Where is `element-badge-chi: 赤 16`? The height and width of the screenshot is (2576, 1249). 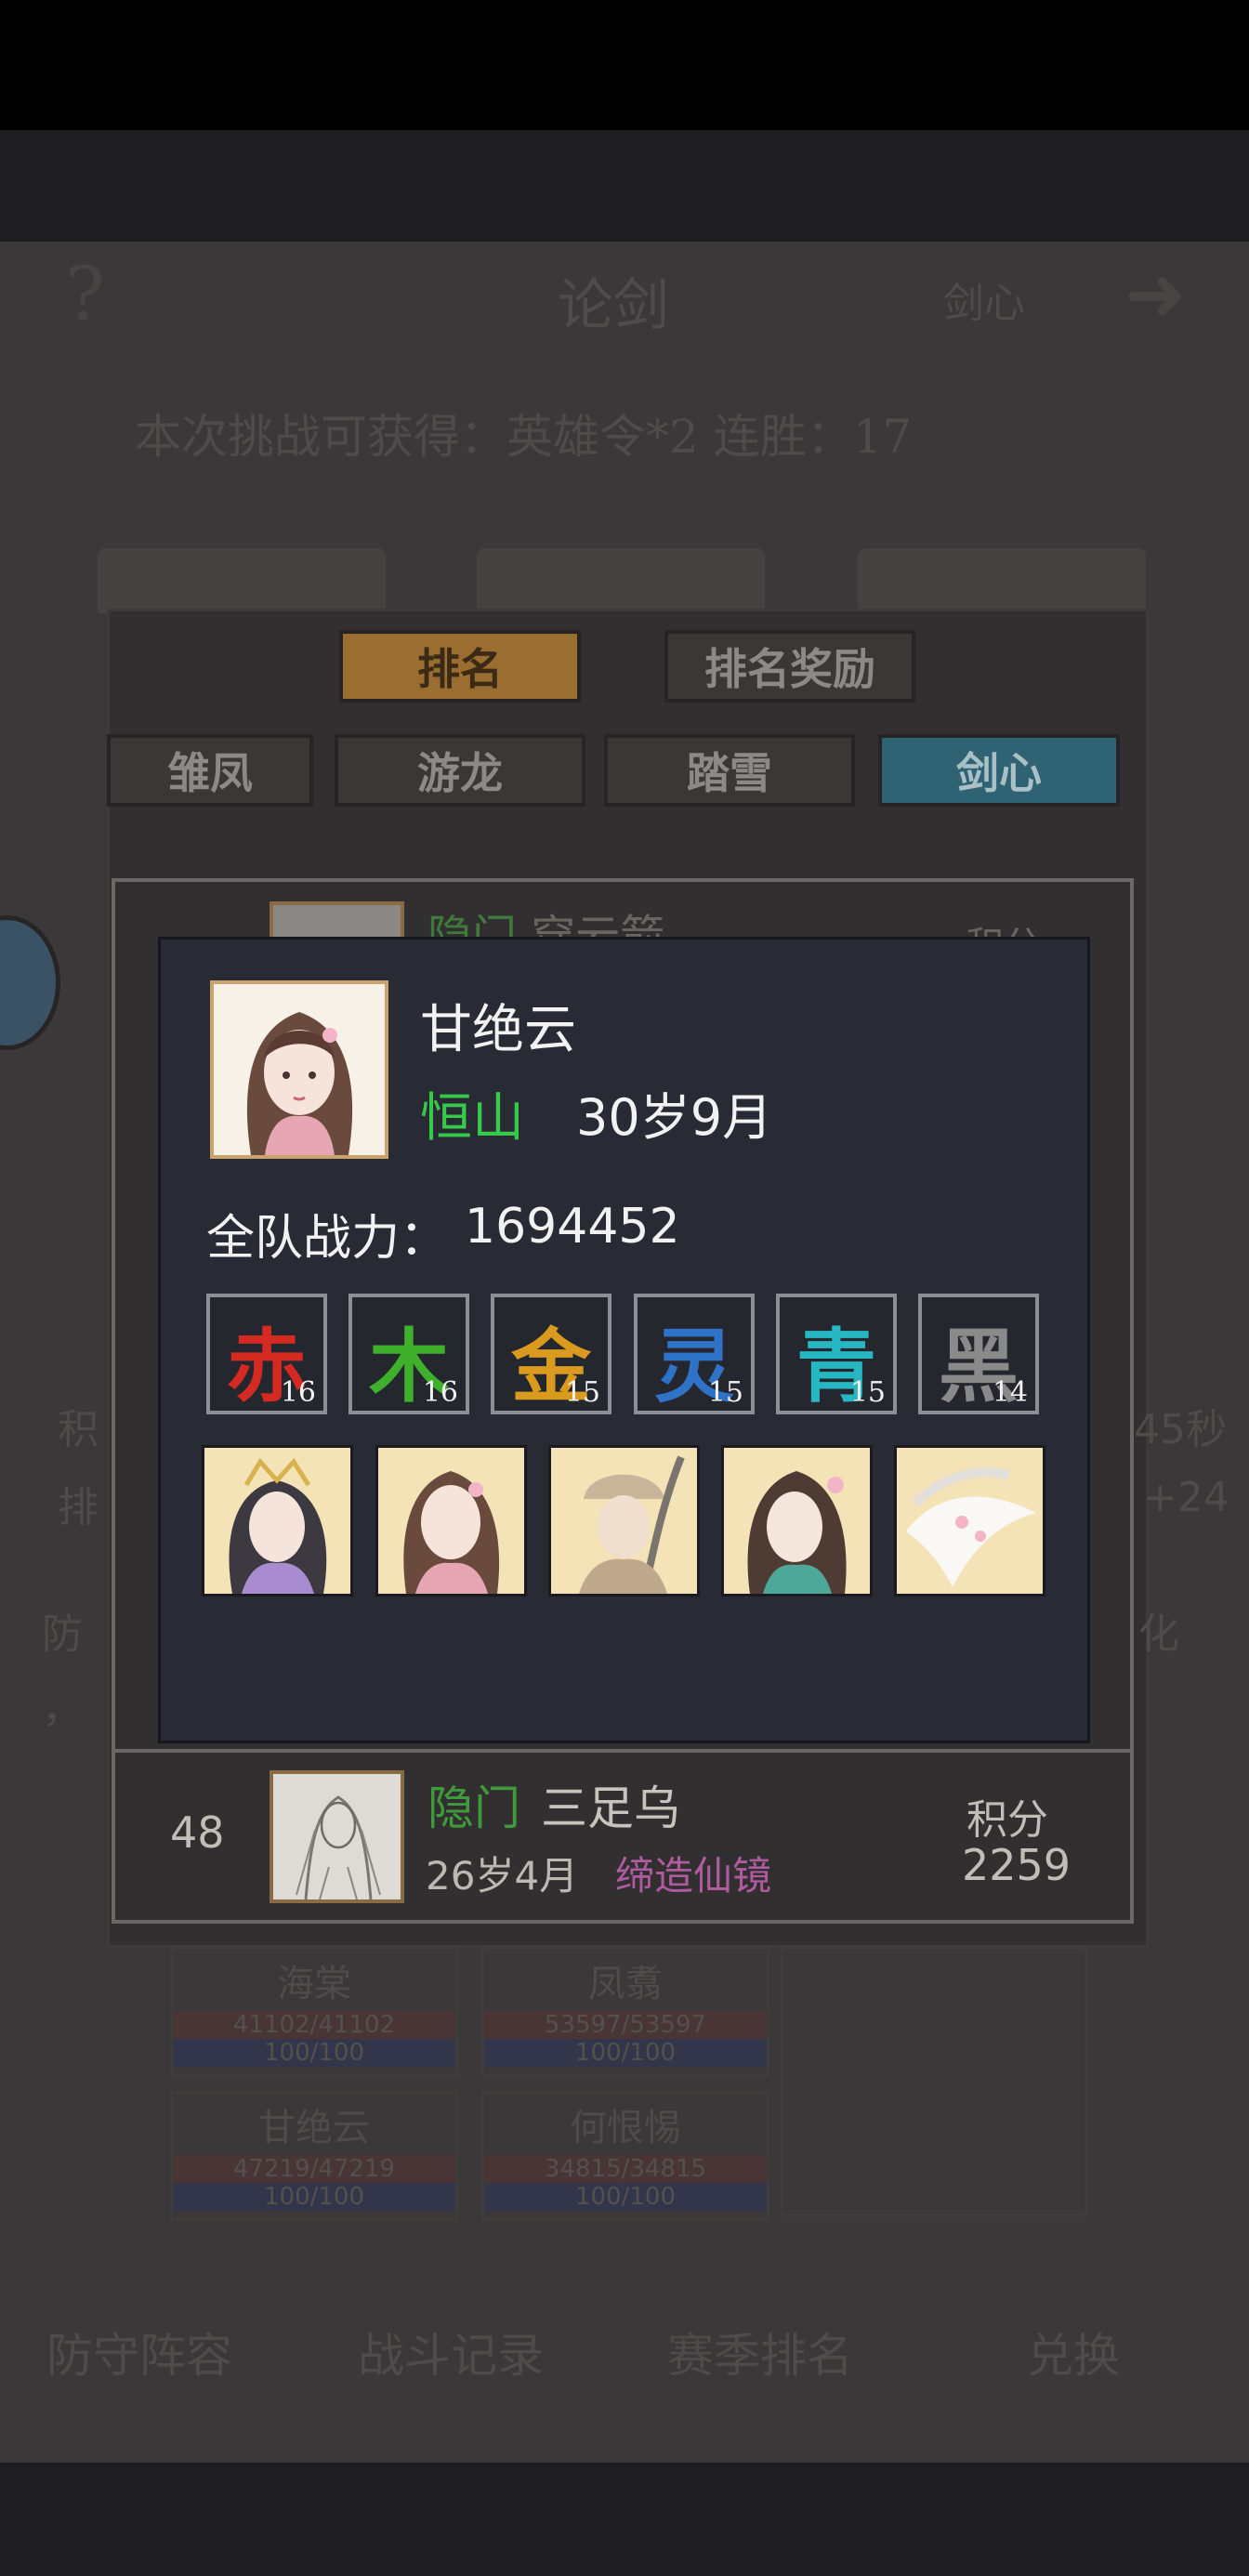
element-badge-chi: 赤 16 is located at coordinates (266, 1354).